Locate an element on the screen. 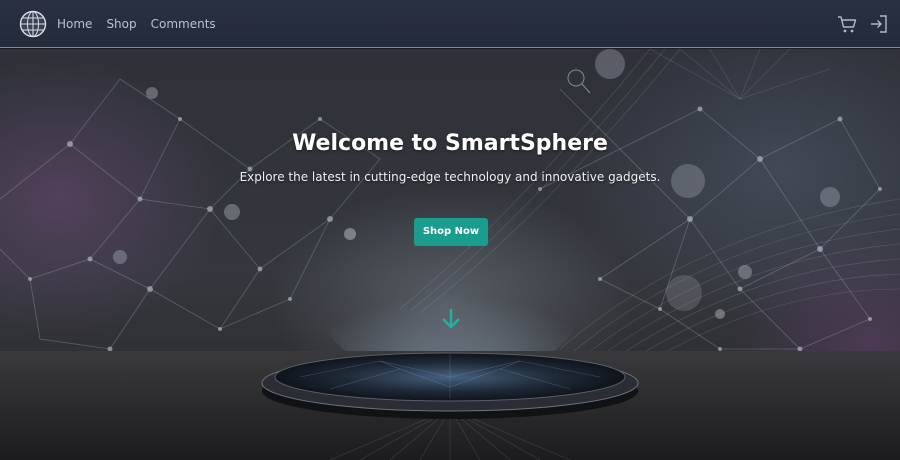 This screenshot has width=900, height=460. nav-actions is located at coordinates (858, 24).